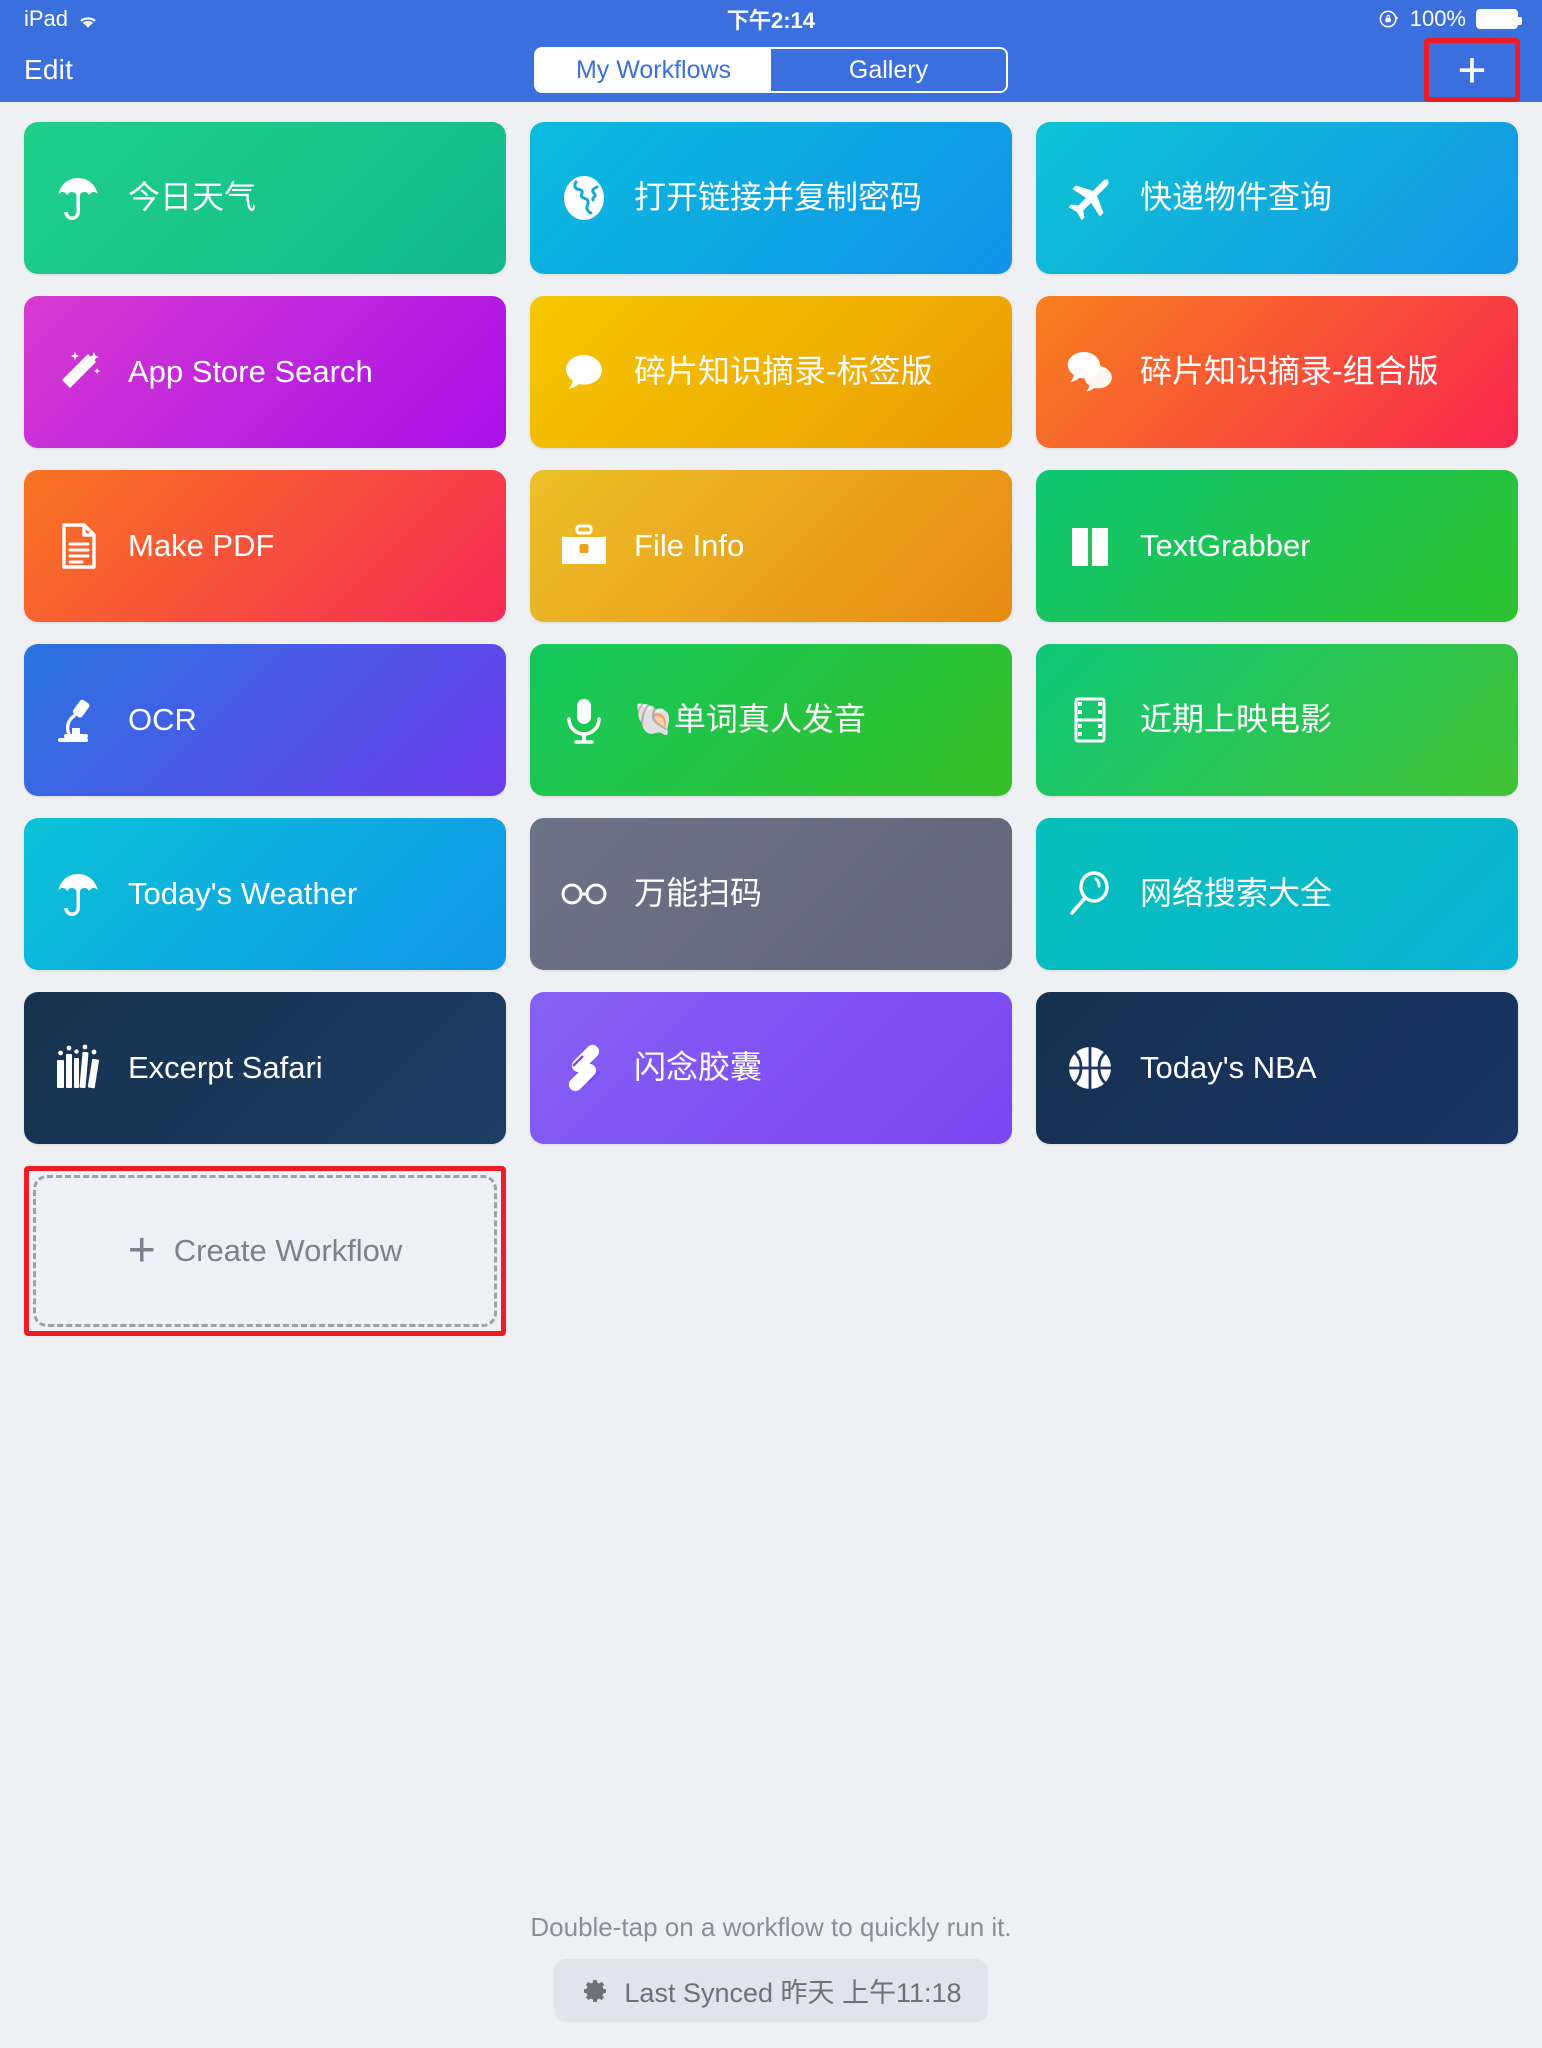  I want to click on airplane-icon, so click(1090, 198).